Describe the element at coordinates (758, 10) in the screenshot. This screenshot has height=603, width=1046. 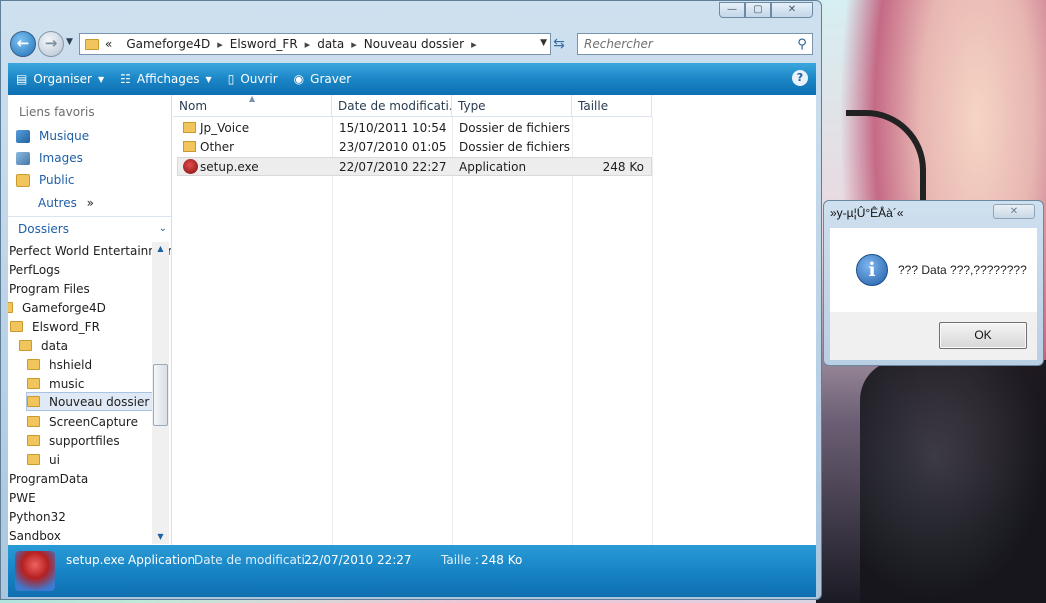
I see `maximize-button: ▢` at that location.